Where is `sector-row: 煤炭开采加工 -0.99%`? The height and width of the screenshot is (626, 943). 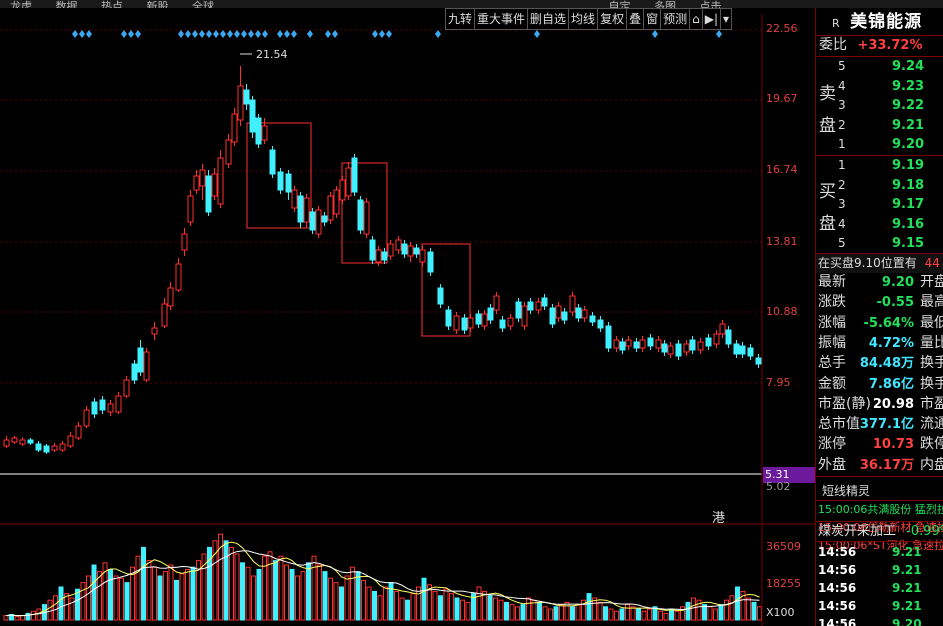
sector-row: 煤炭开采加工 -0.99% is located at coordinates (879, 531).